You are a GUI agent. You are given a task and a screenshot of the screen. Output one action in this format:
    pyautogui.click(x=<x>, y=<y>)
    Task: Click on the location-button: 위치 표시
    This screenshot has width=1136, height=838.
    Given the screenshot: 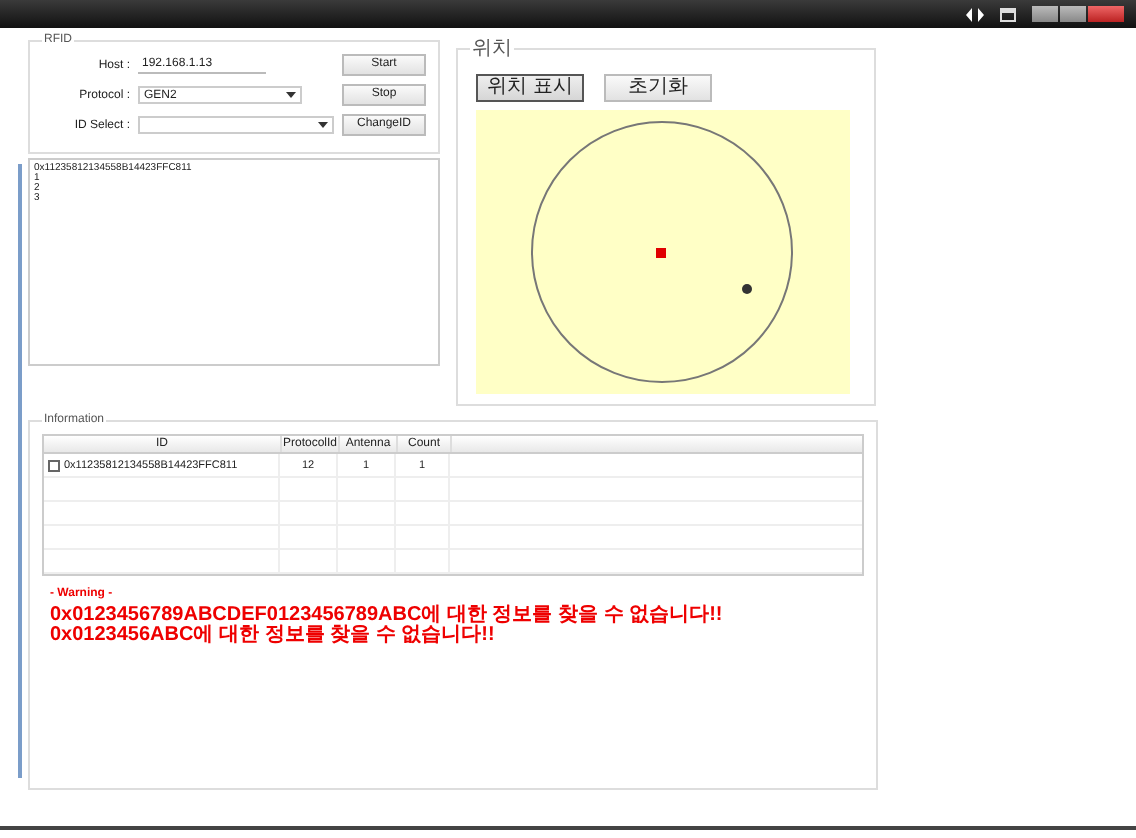 What is the action you would take?
    pyautogui.click(x=530, y=88)
    